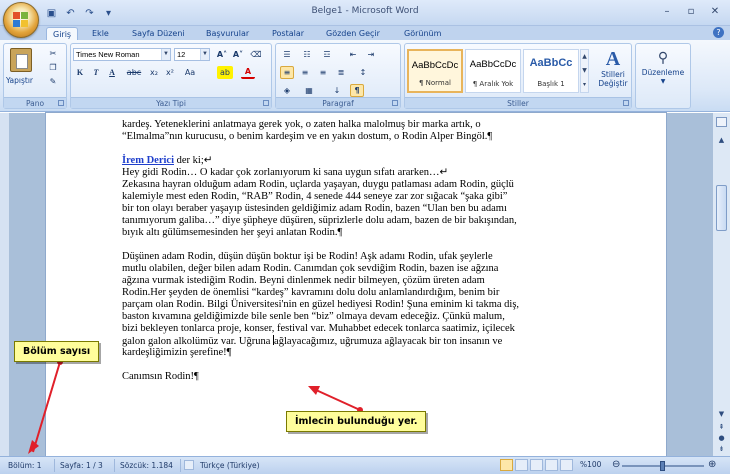  I want to click on show-formatting-icon: ¶, so click(357, 90).